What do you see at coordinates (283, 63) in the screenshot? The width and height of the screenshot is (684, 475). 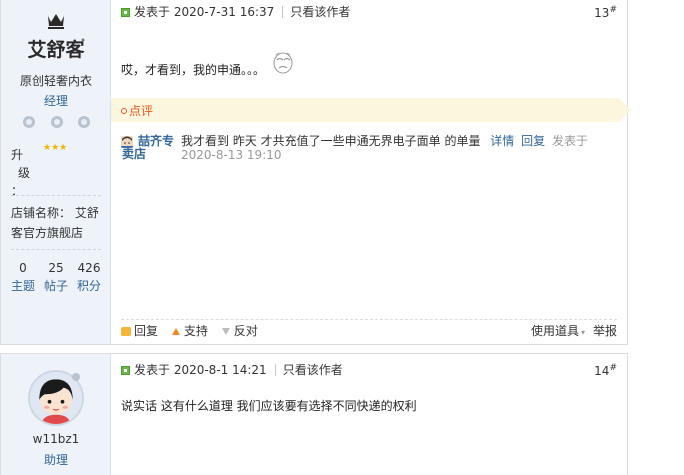 I see `emoticon-icon` at bounding box center [283, 63].